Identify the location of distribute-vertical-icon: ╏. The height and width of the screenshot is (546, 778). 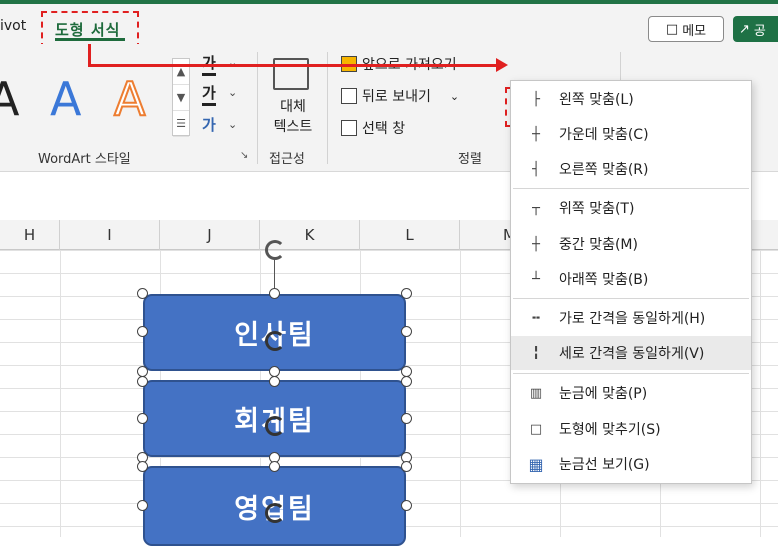
(536, 353).